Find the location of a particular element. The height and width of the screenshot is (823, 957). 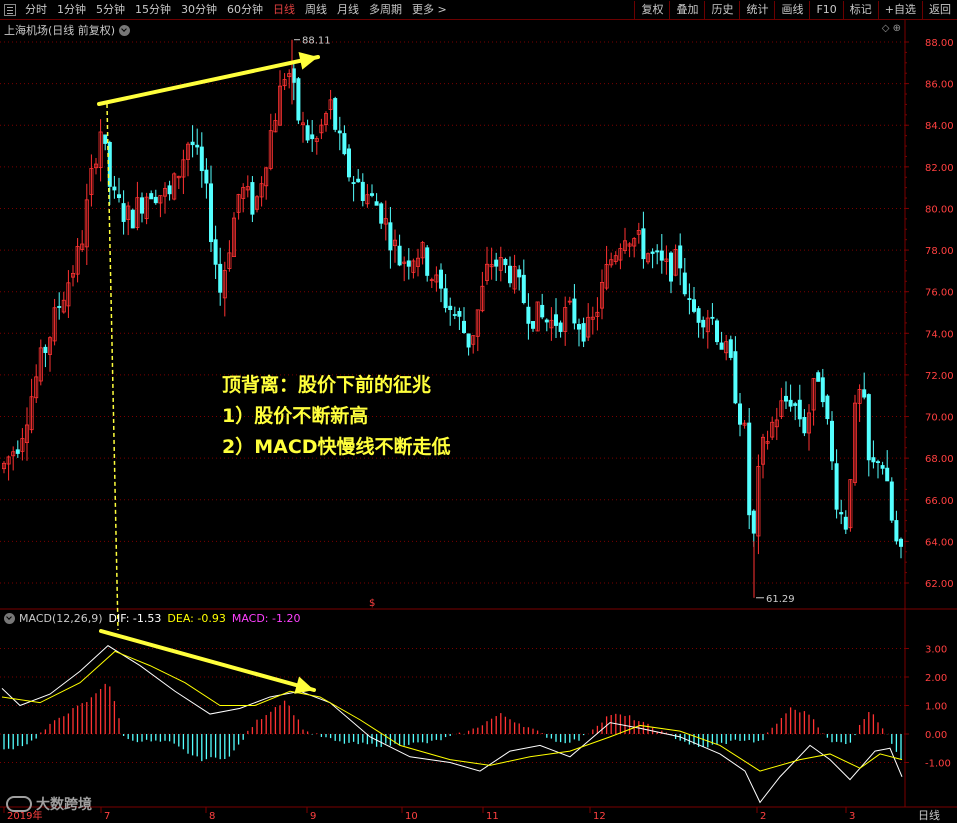

draw-line-button: 画线 is located at coordinates (791, 10).